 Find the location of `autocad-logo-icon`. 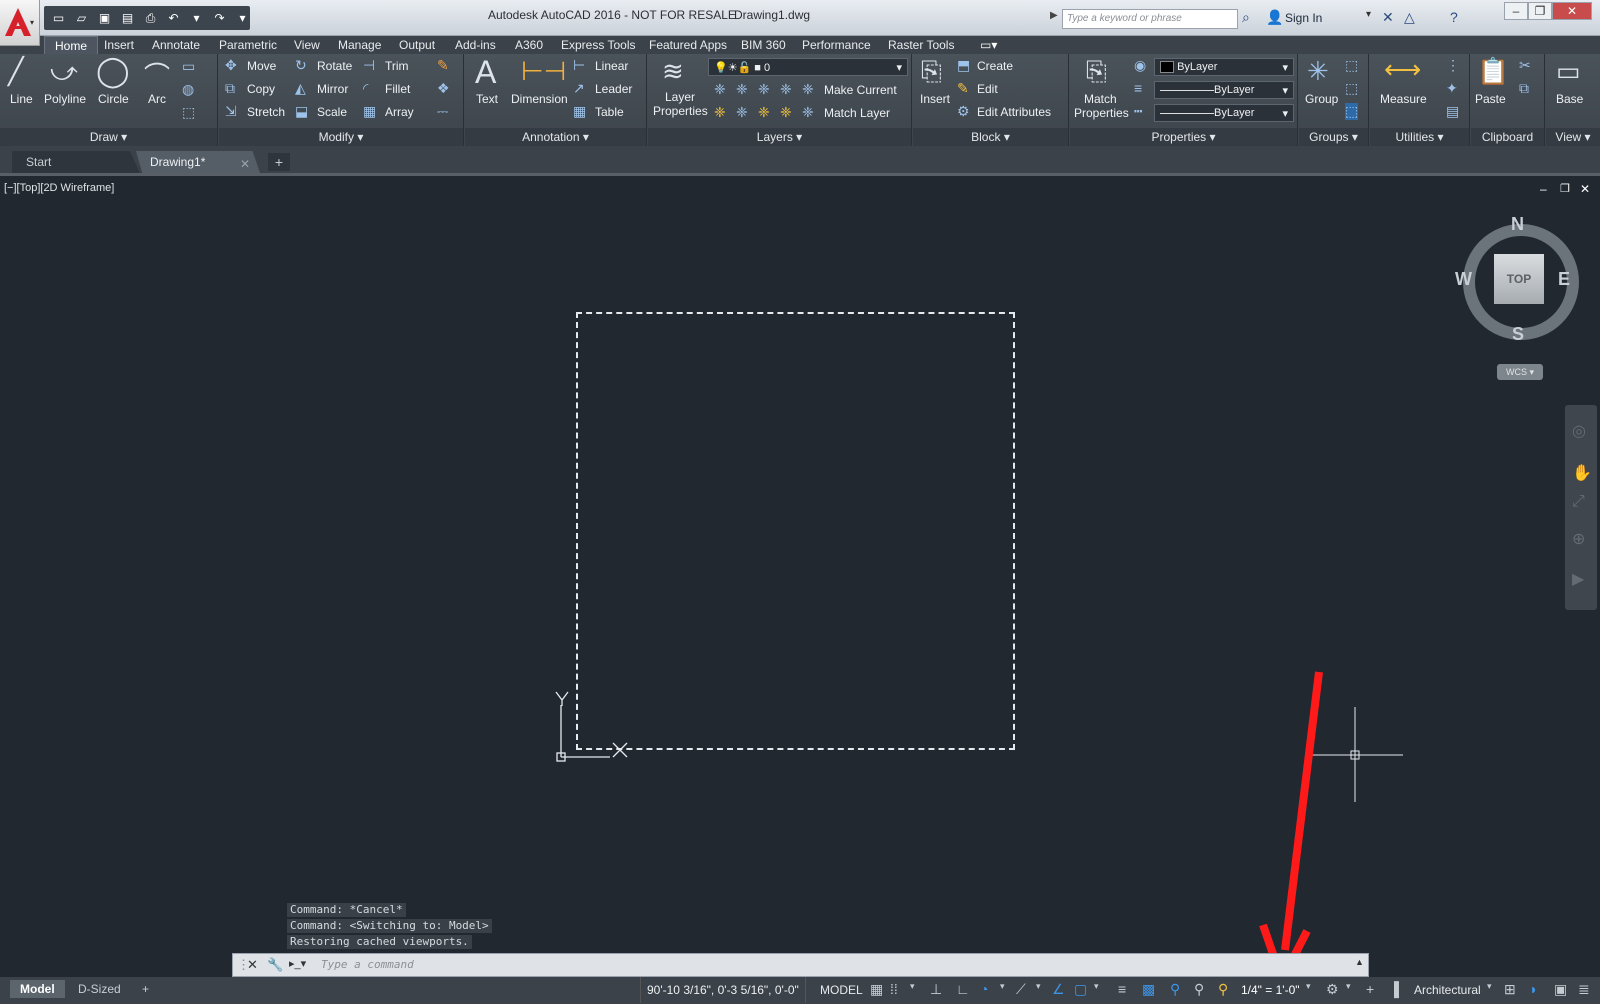

autocad-logo-icon is located at coordinates (18, 22).